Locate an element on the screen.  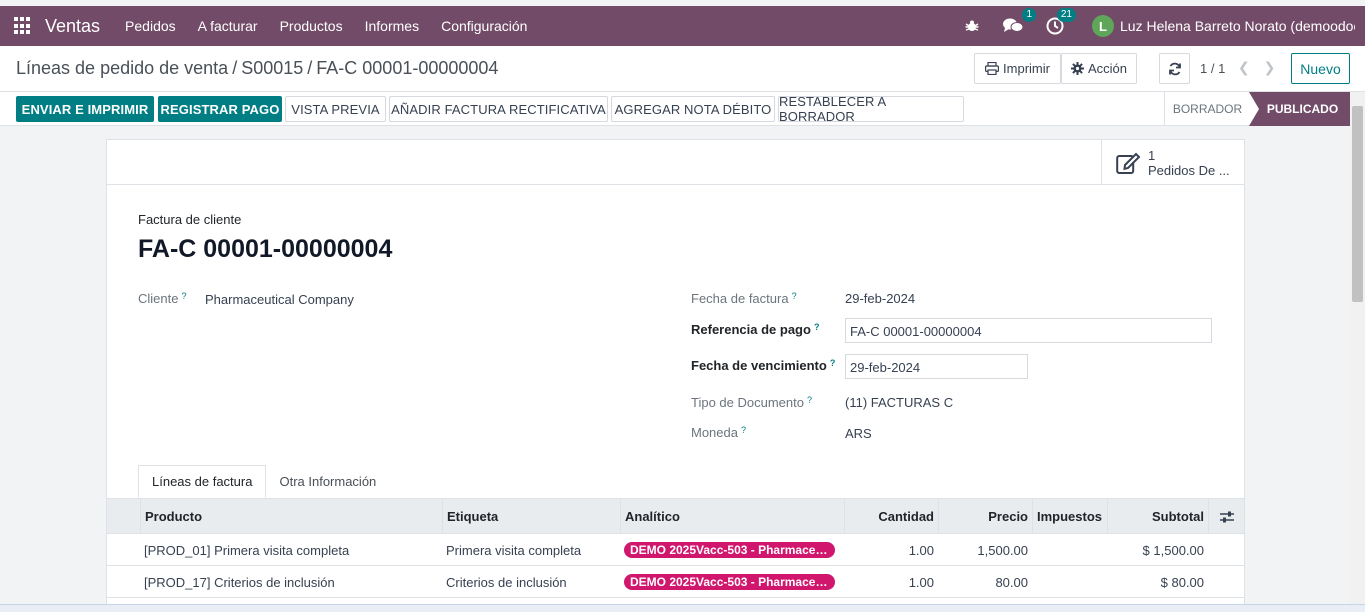
row-label: Primera visita completa is located at coordinates (513, 550).